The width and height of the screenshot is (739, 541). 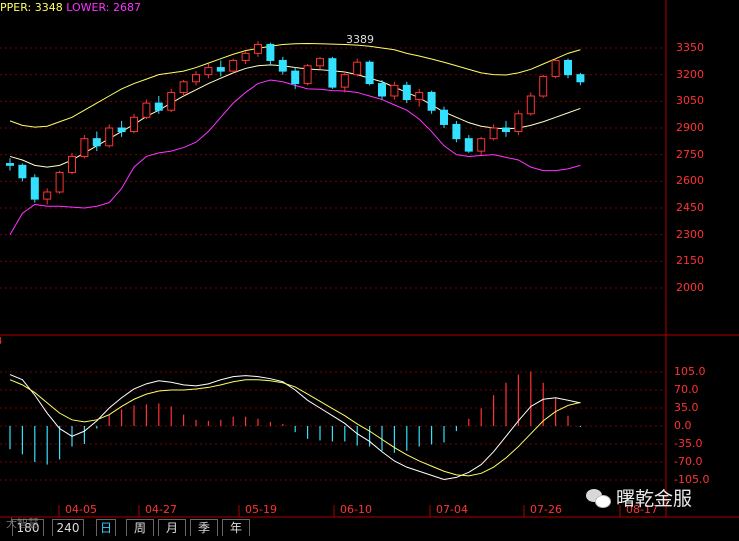 I want to click on price-tick-label: 3350, so click(x=690, y=47).